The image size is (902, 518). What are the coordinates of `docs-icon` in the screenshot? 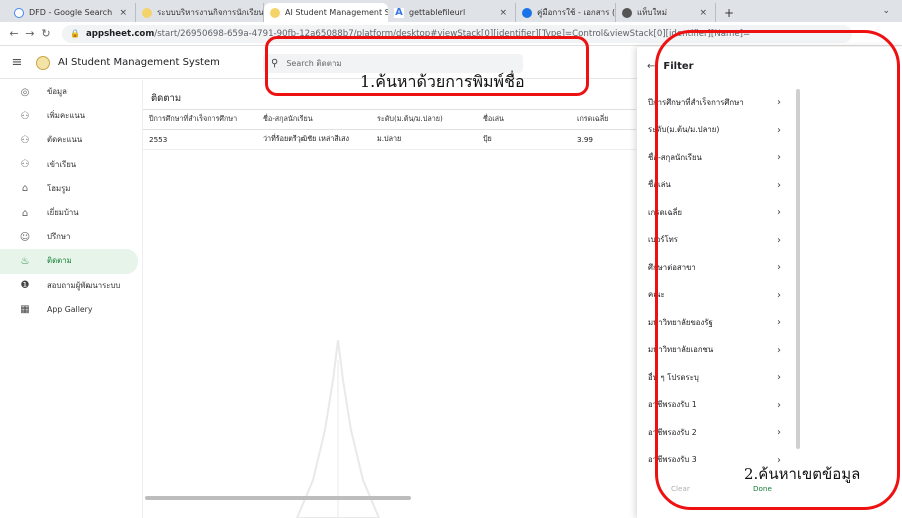 It's located at (527, 12).